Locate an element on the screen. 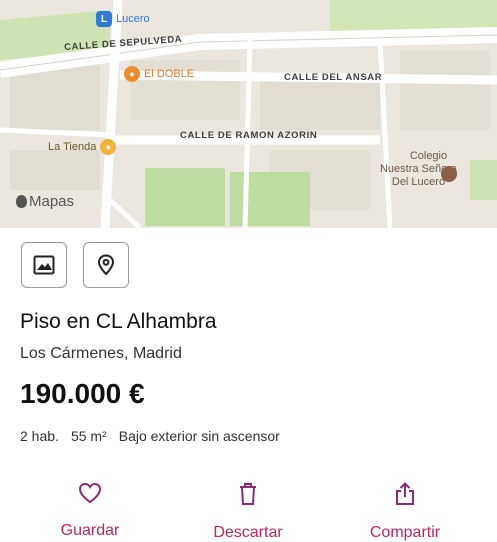 The image size is (497, 542). poi-lucero-label: Lucero is located at coordinates (133, 19).